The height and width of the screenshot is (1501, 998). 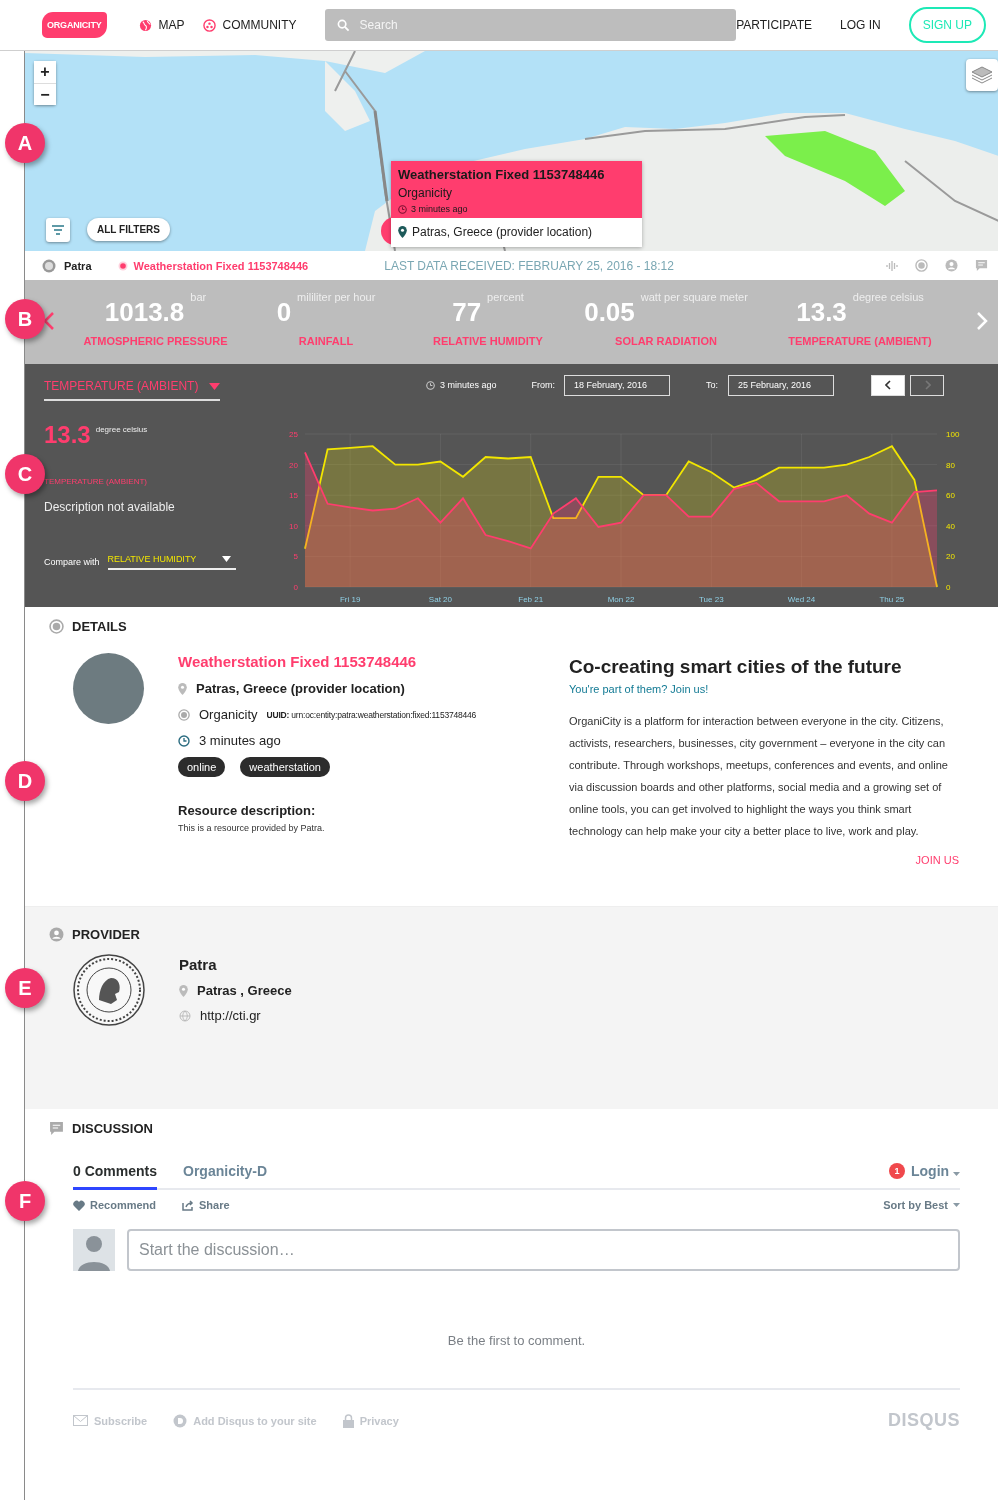 What do you see at coordinates (426, 193) in the screenshot?
I see `popup-provider: Organicity` at bounding box center [426, 193].